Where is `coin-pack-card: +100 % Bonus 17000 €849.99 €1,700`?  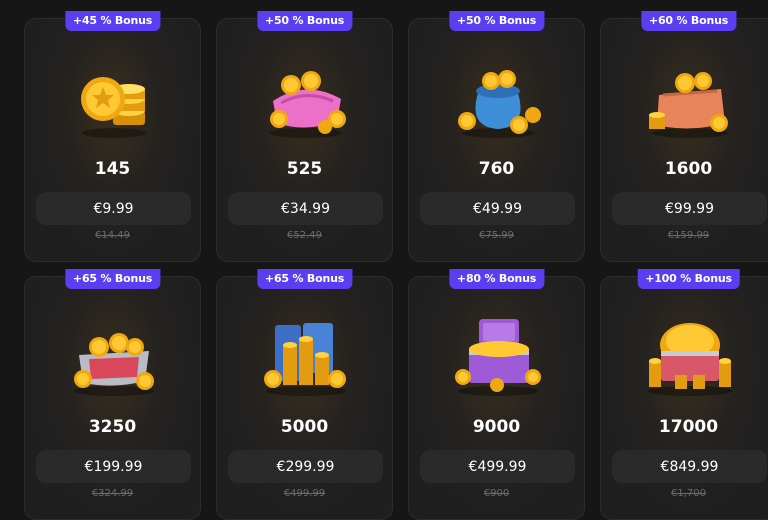
coin-pack-card: +100 % Bonus 17000 €849.99 €1,700 is located at coordinates (684, 394).